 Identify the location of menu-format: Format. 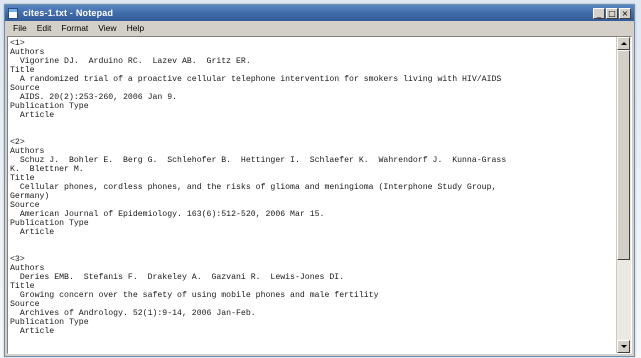
(74, 28).